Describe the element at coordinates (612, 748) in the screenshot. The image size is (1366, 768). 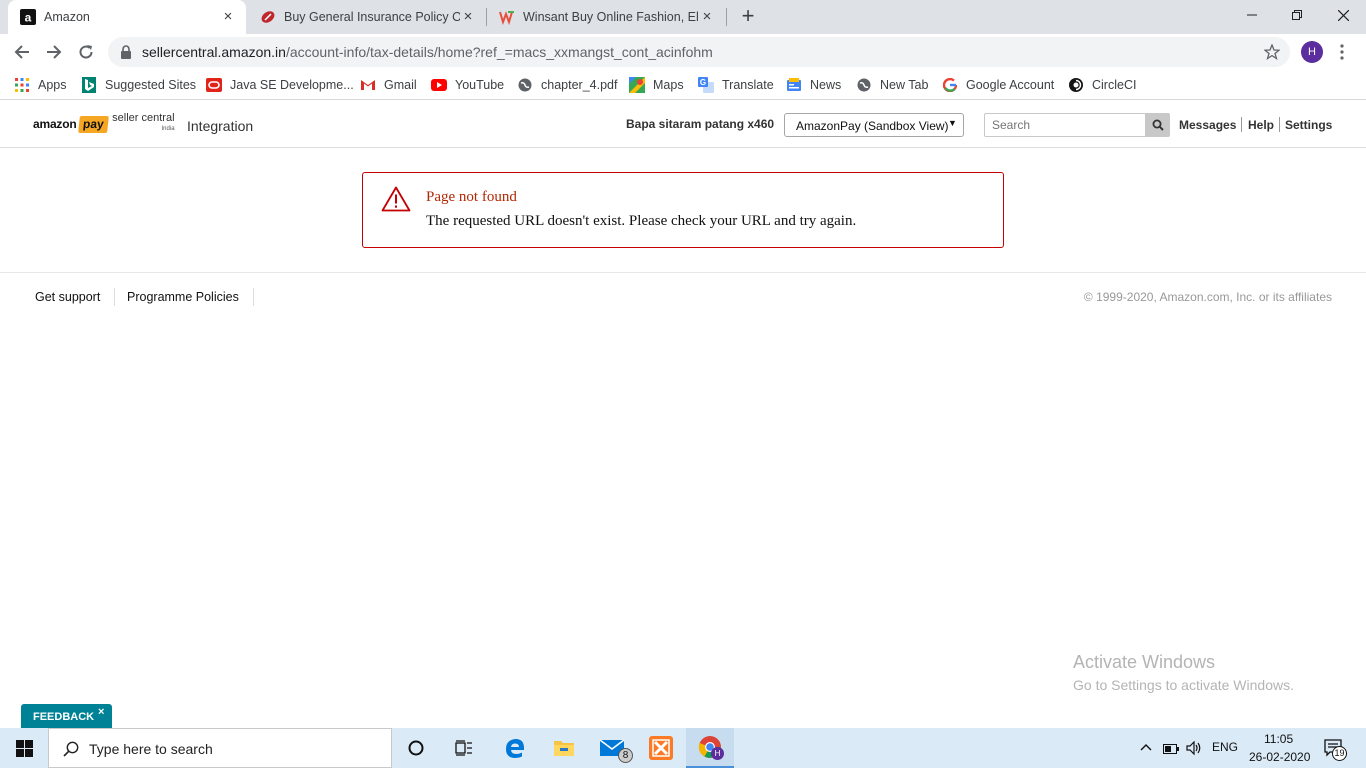
I see `mail-taskbar-button: 8` at that location.